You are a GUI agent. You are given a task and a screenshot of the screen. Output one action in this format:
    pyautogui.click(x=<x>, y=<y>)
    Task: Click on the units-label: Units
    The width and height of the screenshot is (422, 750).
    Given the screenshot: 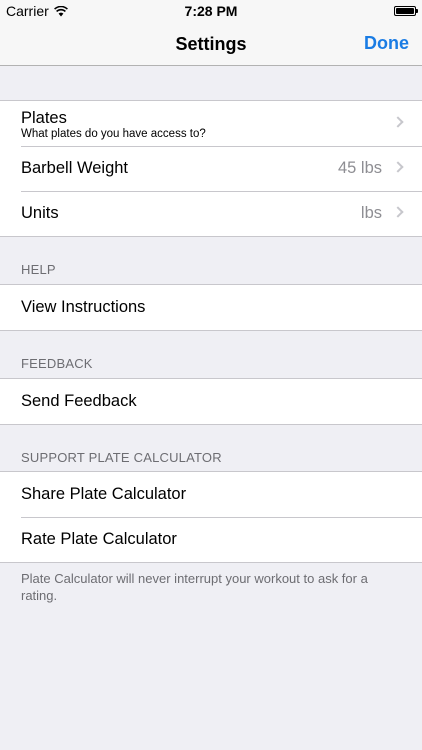 What is the action you would take?
    pyautogui.click(x=40, y=213)
    